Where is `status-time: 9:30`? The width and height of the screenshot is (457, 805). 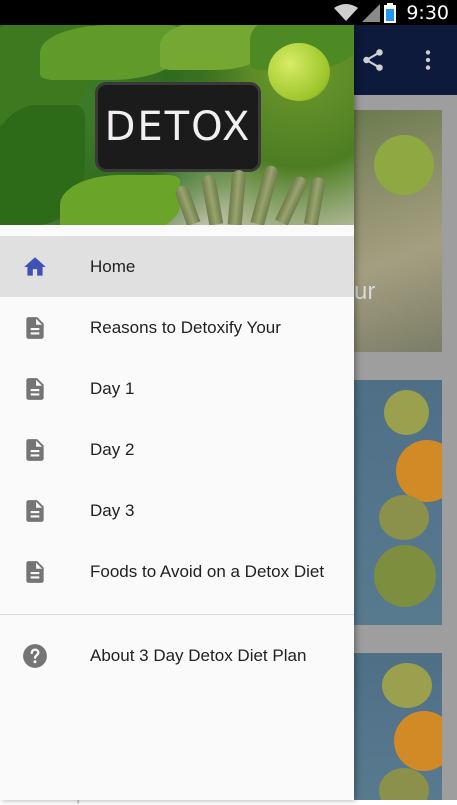 status-time: 9:30 is located at coordinates (427, 12).